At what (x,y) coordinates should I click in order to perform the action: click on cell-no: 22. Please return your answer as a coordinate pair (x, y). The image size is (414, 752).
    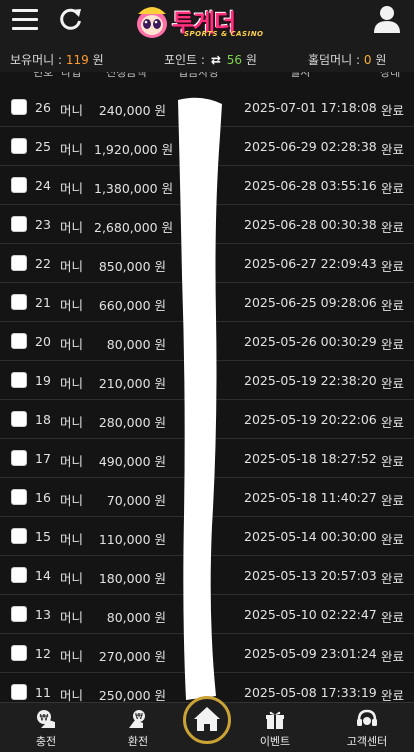
    Looking at the image, I should click on (43, 263).